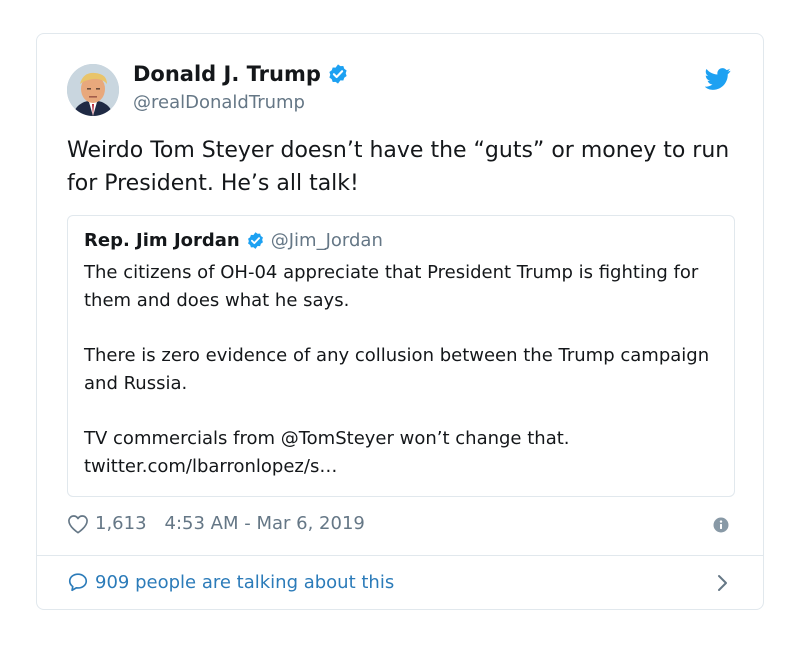  I want to click on avatar-portrait, so click(93, 90).